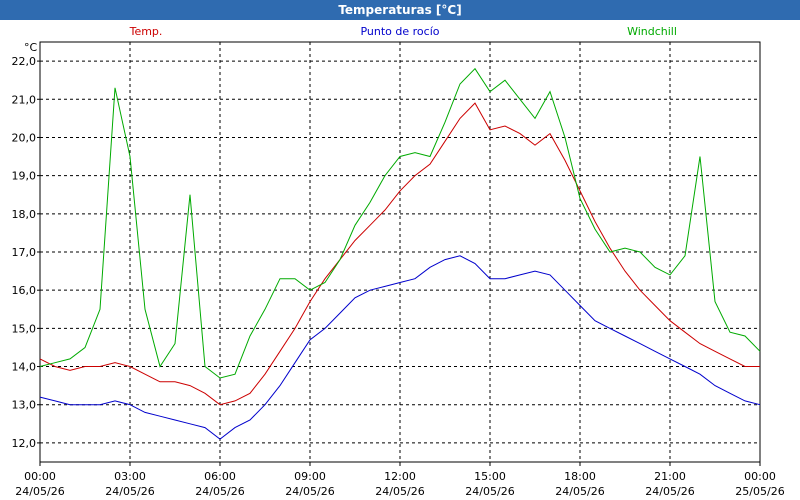  Describe the element at coordinates (399, 31) in the screenshot. I see `legend-punto-de-rocio: Punto de rocío` at that location.